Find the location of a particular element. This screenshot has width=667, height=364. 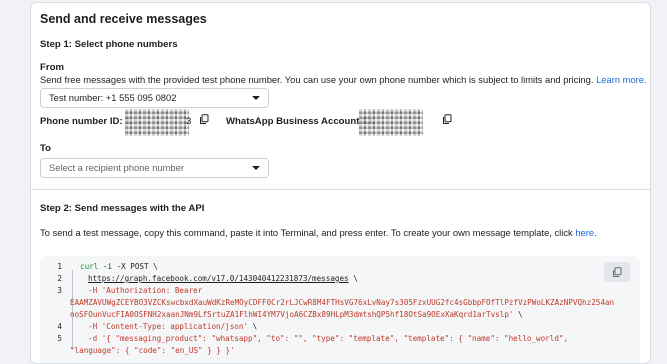

phone-id-redacted is located at coordinates (157, 122).